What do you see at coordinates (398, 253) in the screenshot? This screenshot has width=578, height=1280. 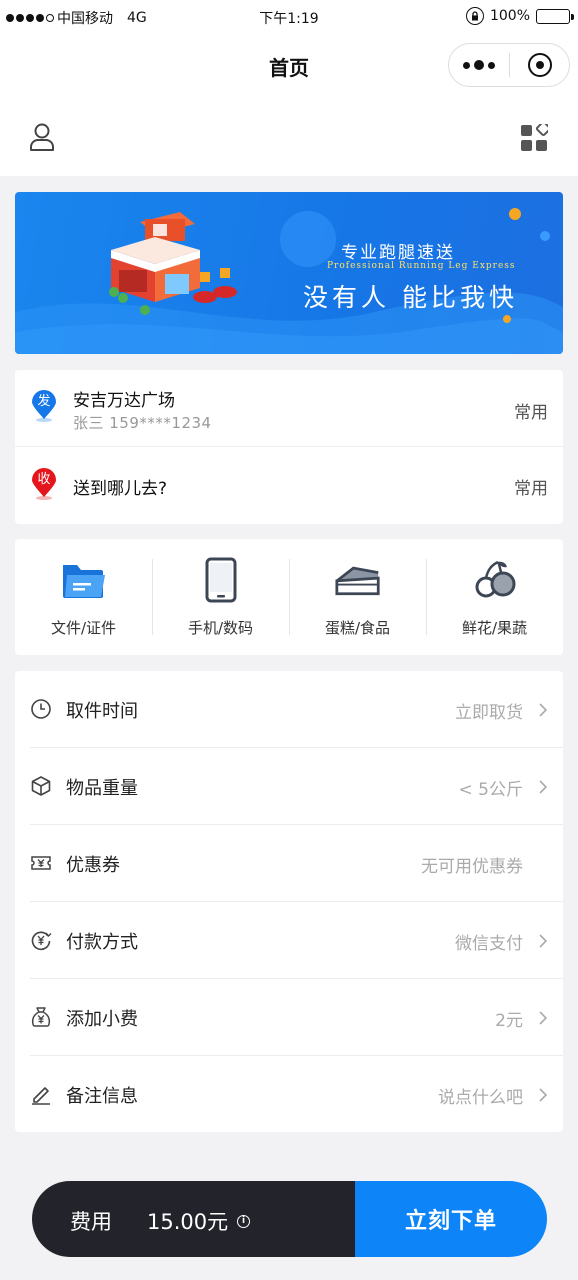 I see `banner-headline: 专业跑腿速送` at bounding box center [398, 253].